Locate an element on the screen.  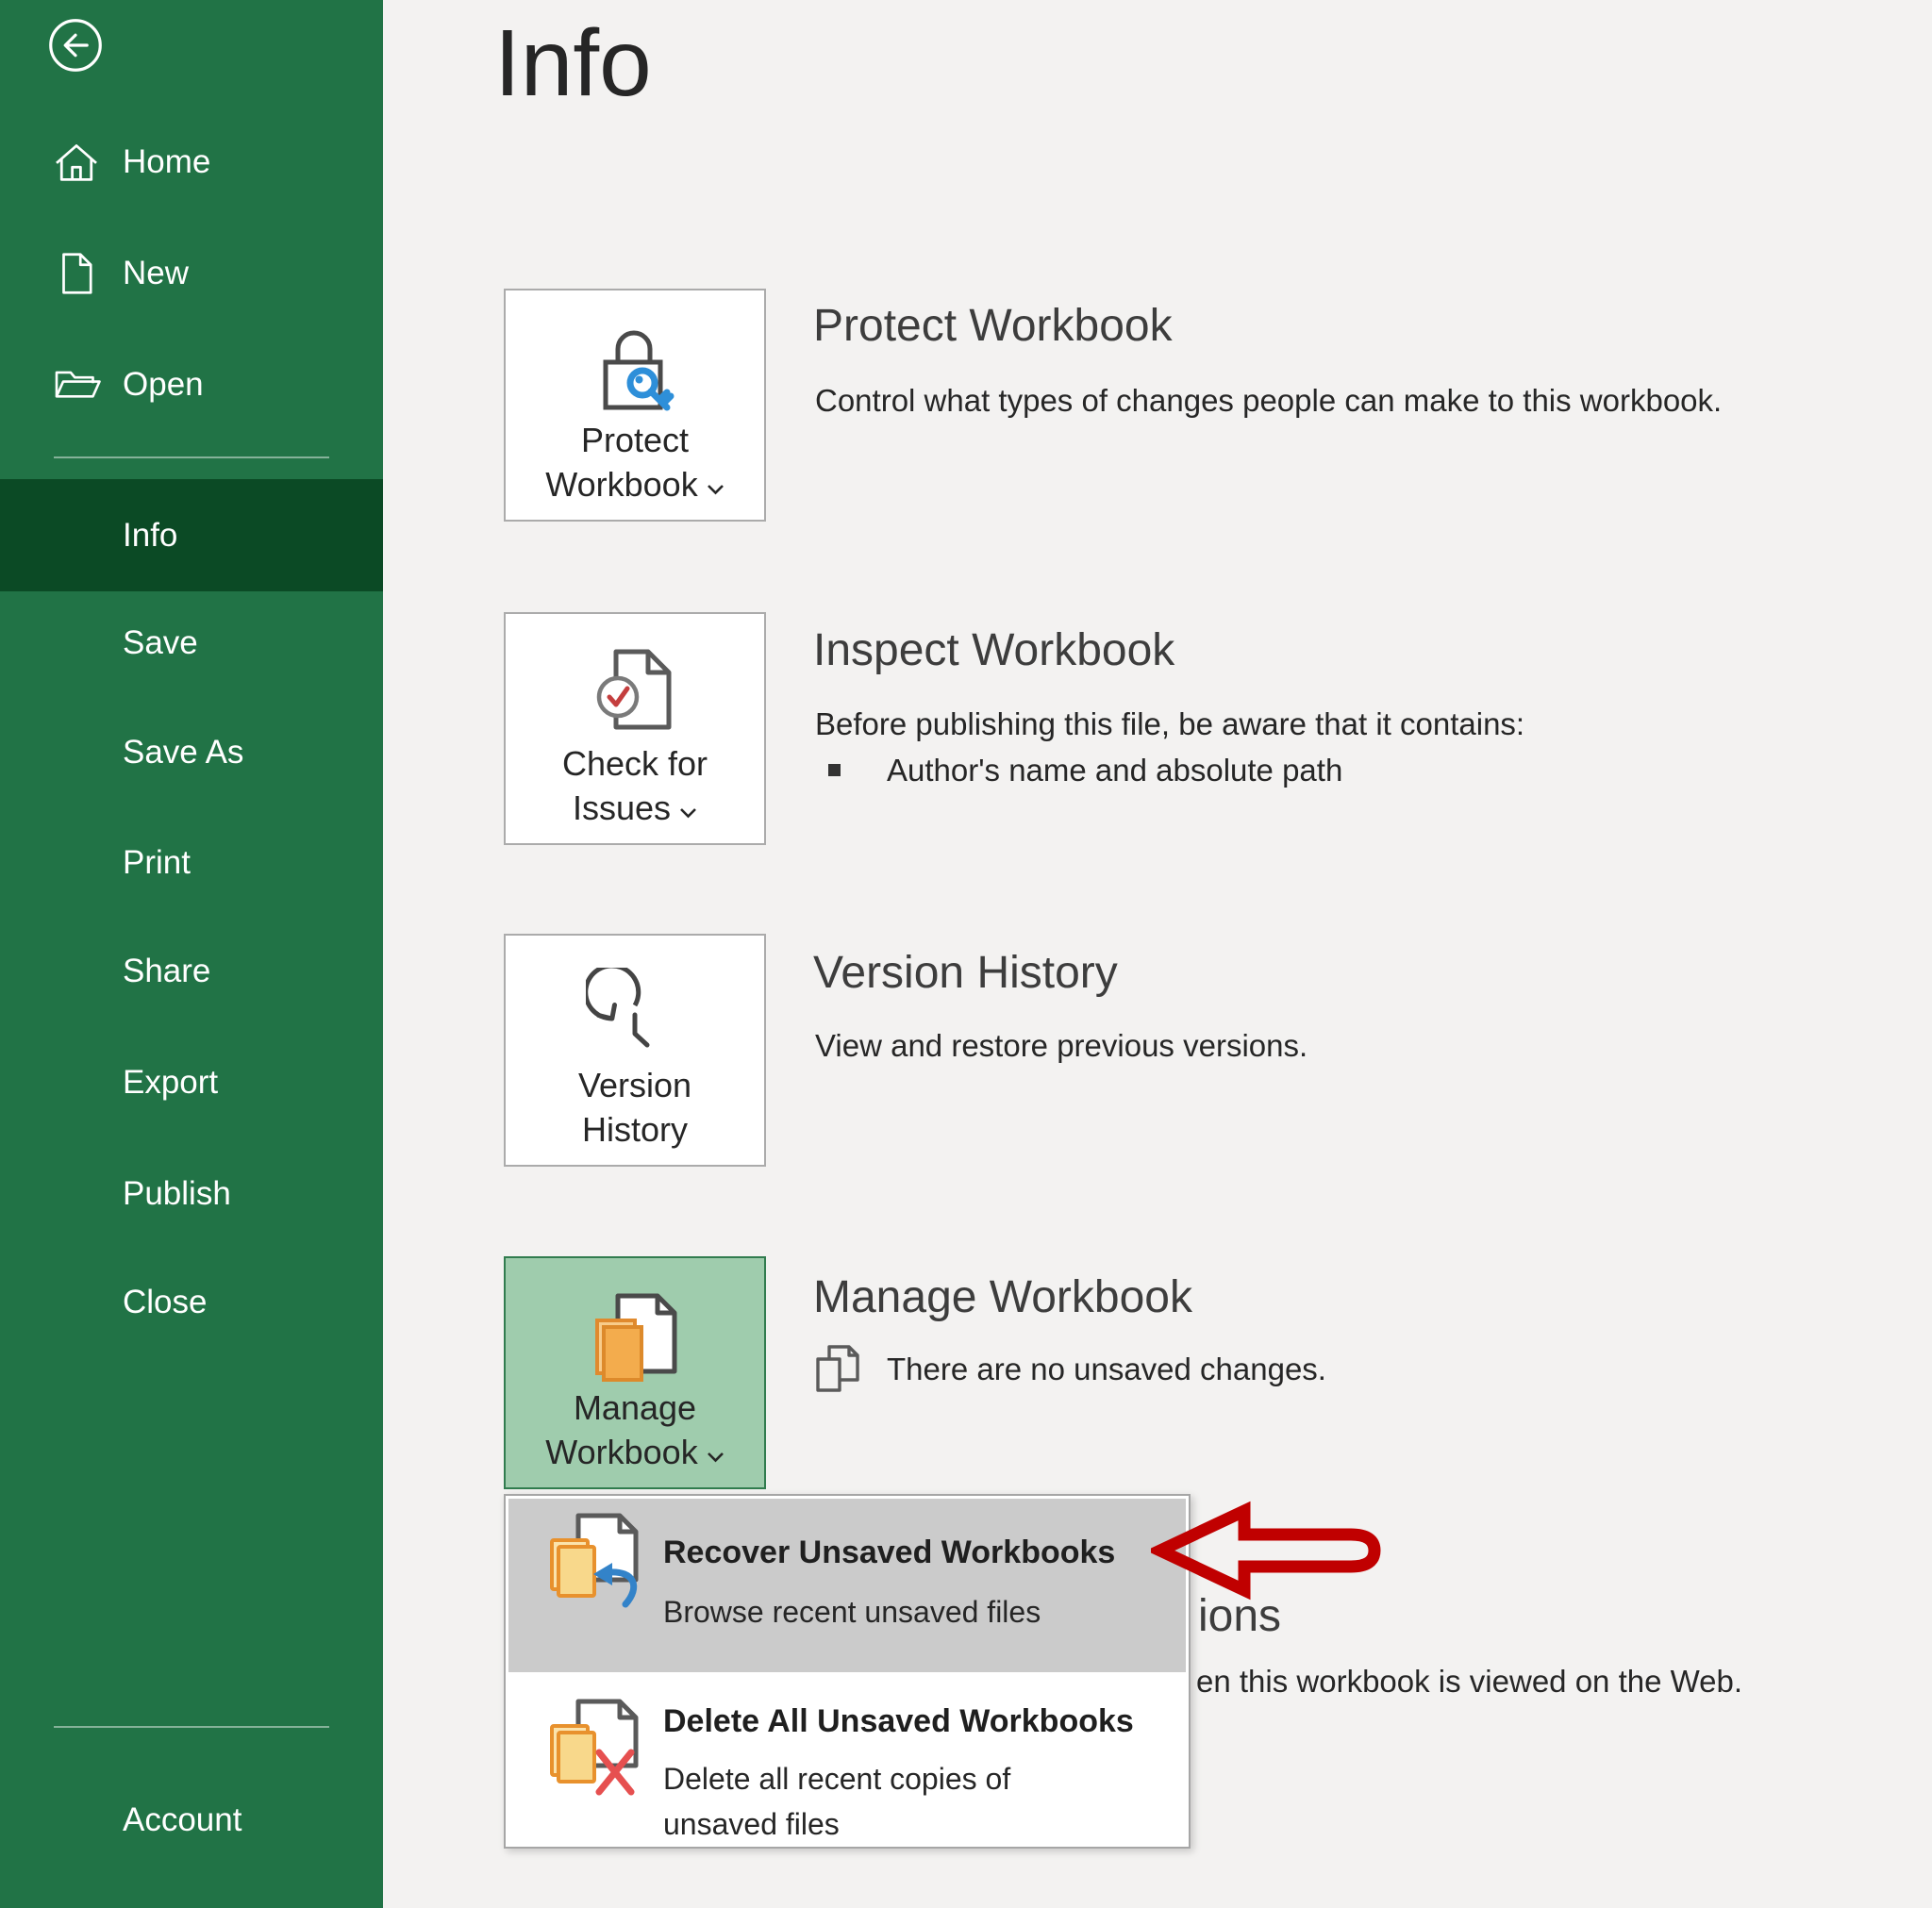
sidebar-item-label: Publish is located at coordinates (177, 1193).